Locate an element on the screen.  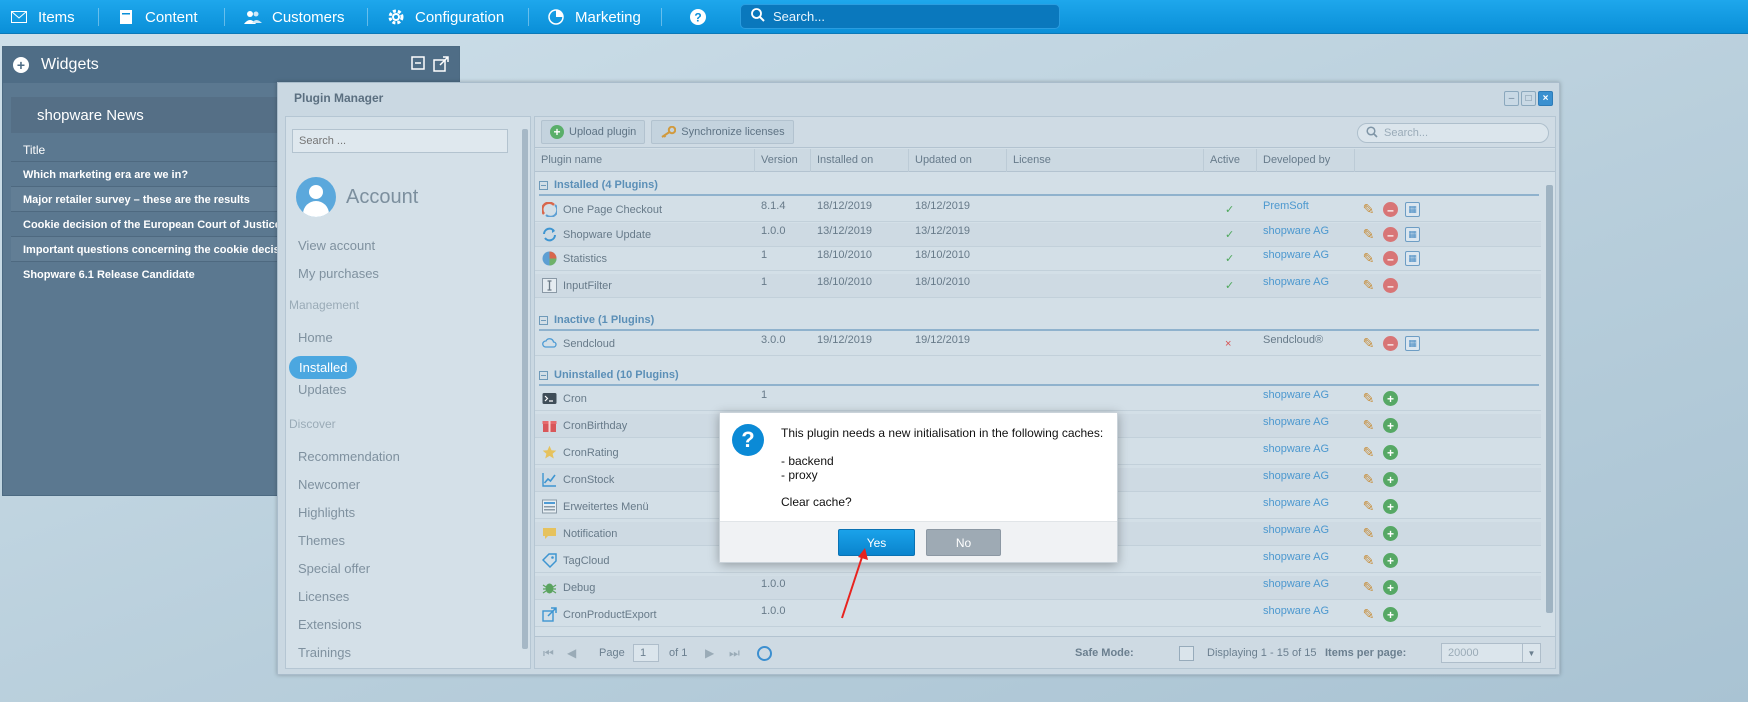
nav-configuration: Configuration is located at coordinates (445, 17).